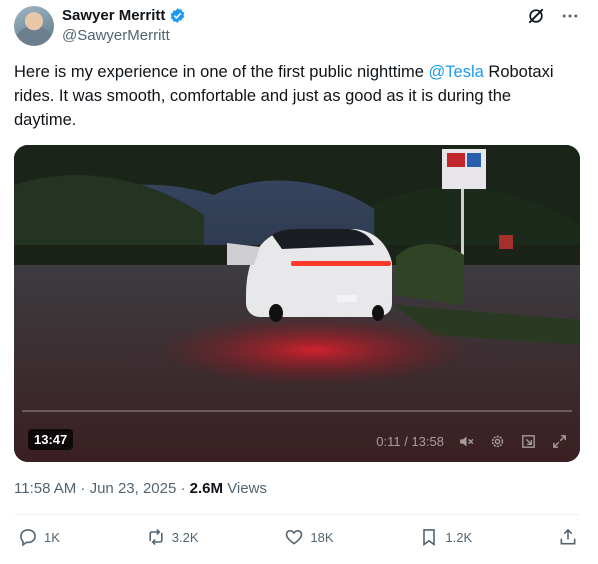  I want to click on bookmark-icon, so click(429, 538).